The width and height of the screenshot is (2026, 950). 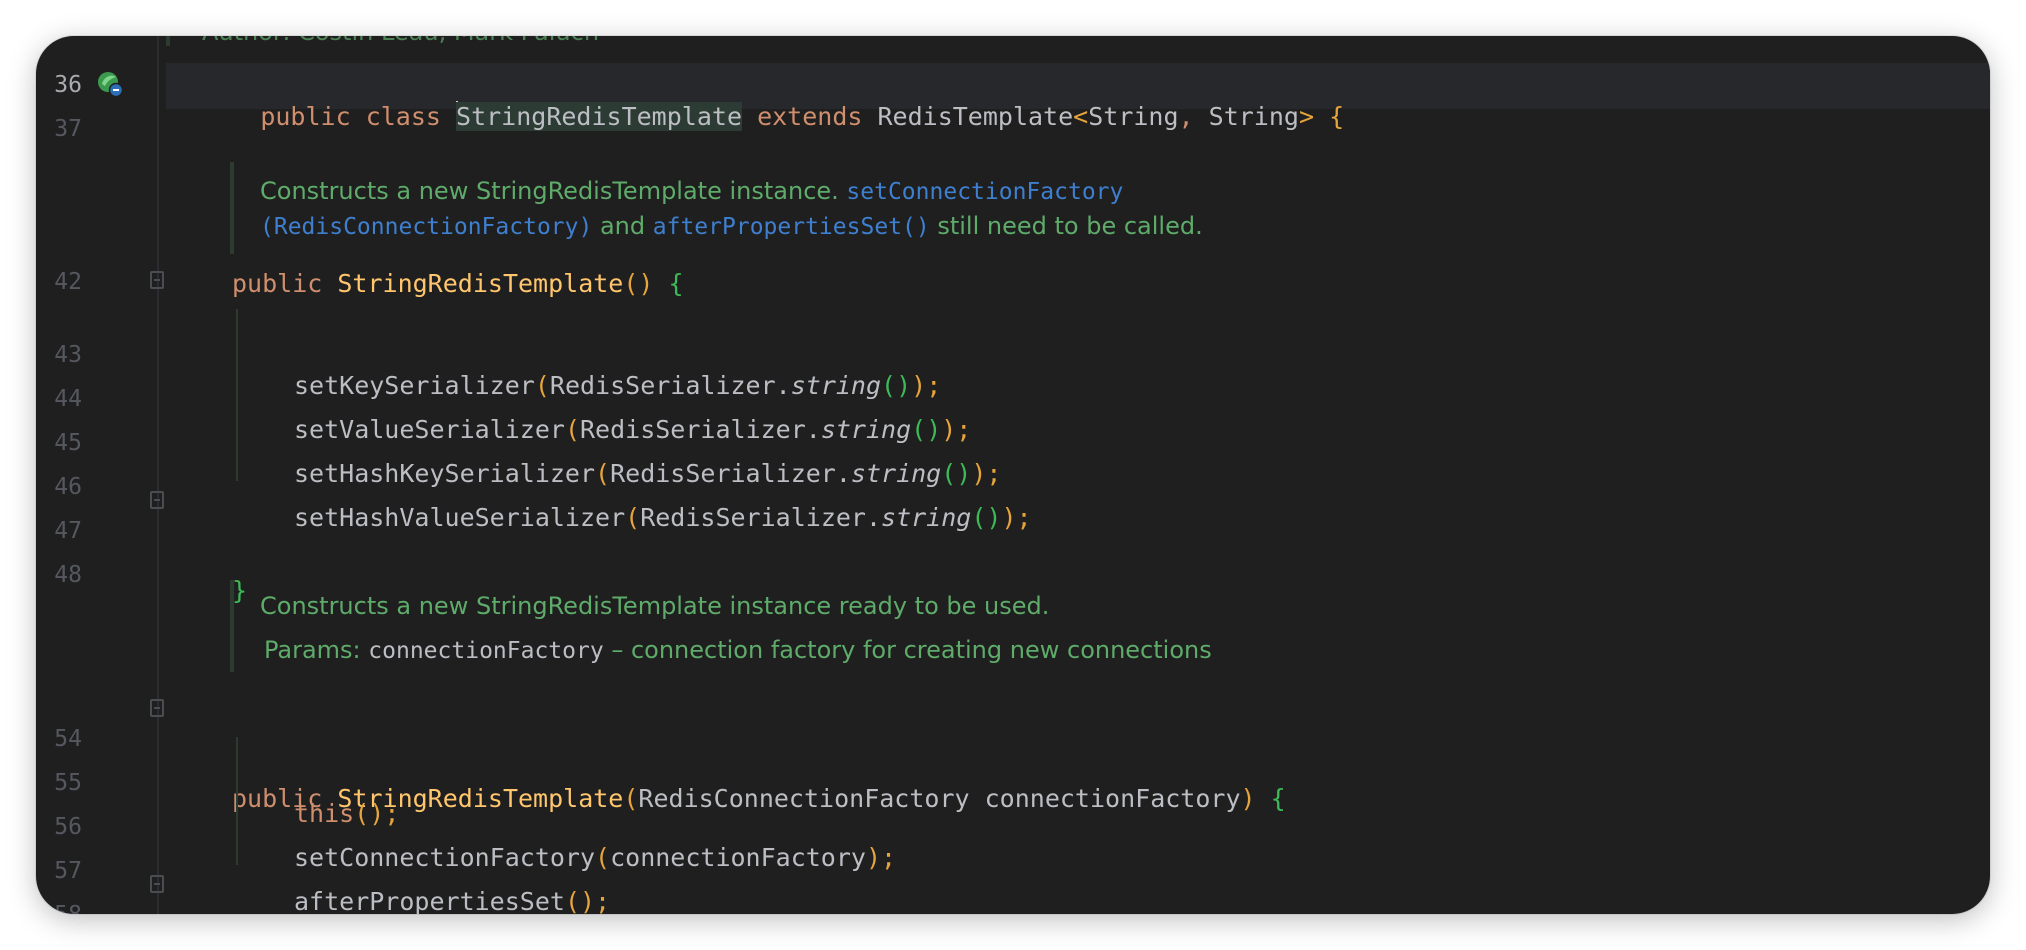 I want to click on keyword-public: public, so click(x=277, y=283).